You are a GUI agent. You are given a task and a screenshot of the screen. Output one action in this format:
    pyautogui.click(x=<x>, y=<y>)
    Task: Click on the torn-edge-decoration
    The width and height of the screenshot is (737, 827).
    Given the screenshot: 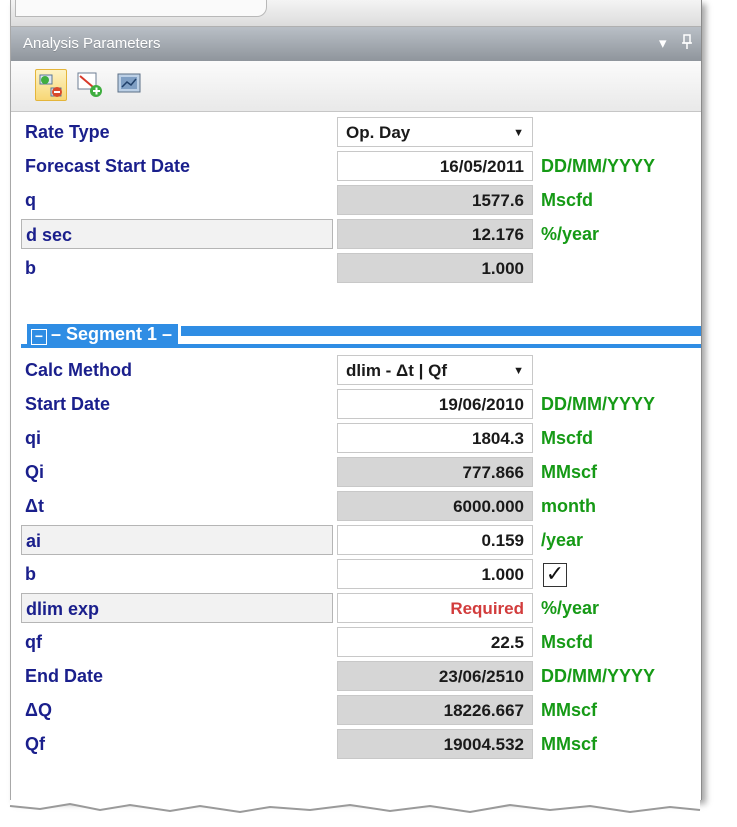 What is the action you would take?
    pyautogui.click(x=355, y=807)
    